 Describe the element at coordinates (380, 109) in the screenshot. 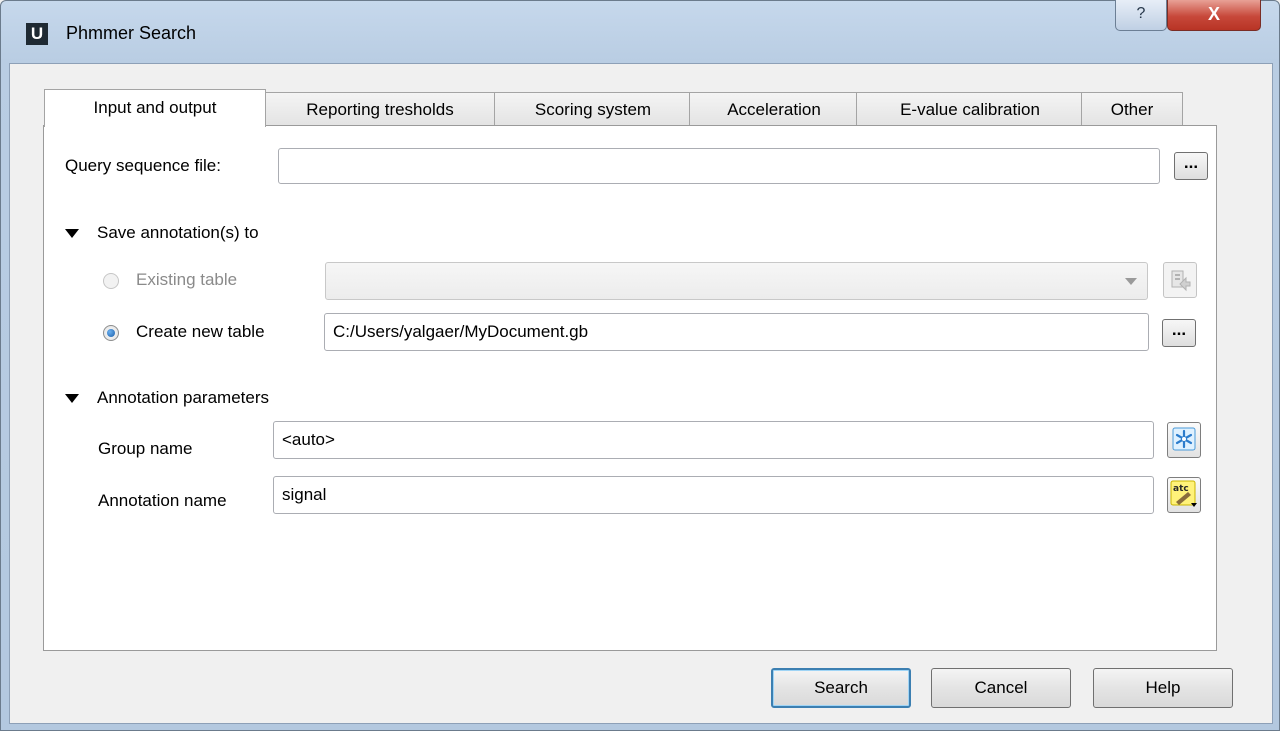

I see `tab-reporting-tresholds: Reporting tresholds` at that location.